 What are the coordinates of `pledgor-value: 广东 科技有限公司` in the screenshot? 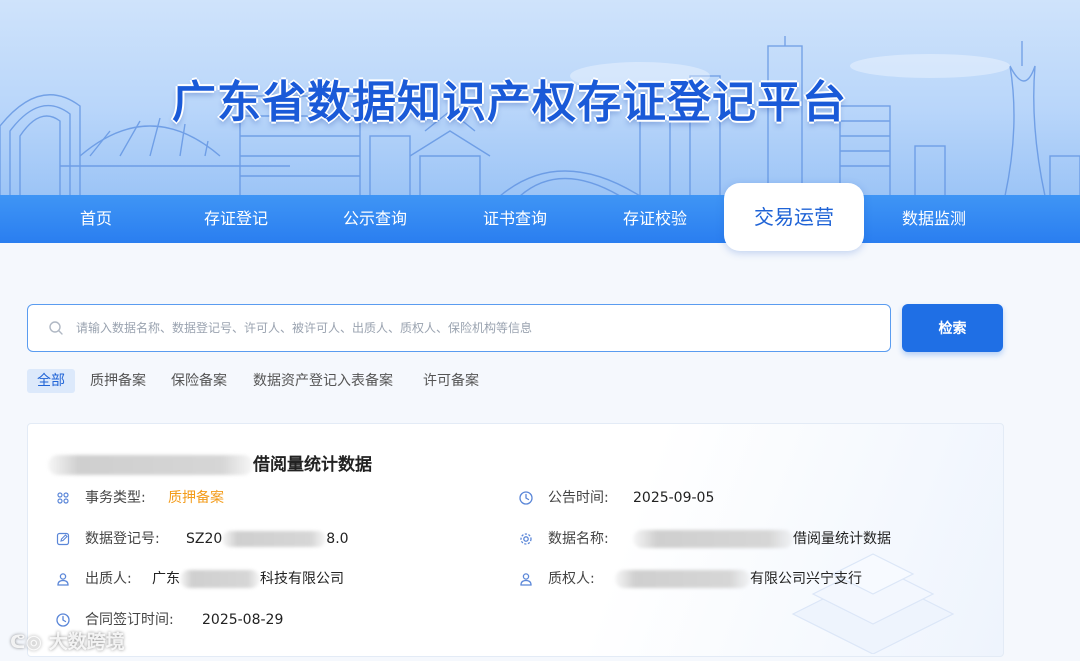 It's located at (248, 579).